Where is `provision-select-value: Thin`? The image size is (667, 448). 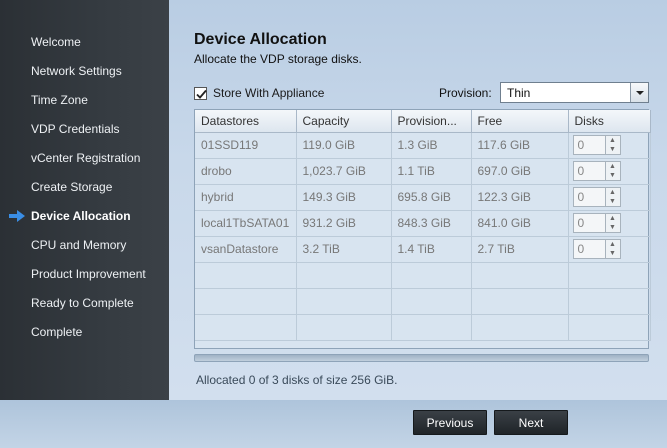 provision-select-value: Thin is located at coordinates (519, 93).